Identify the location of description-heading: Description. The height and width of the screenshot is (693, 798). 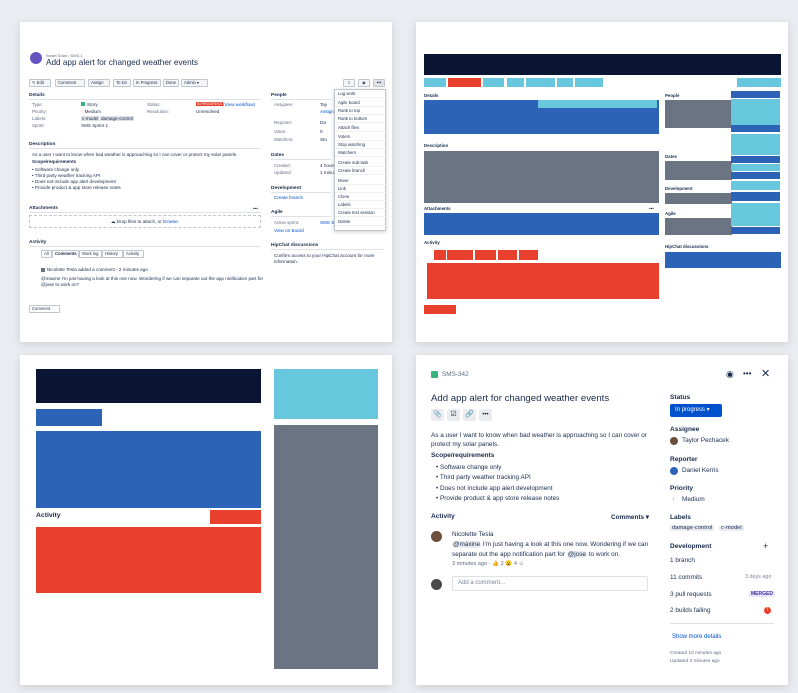
(436, 145).